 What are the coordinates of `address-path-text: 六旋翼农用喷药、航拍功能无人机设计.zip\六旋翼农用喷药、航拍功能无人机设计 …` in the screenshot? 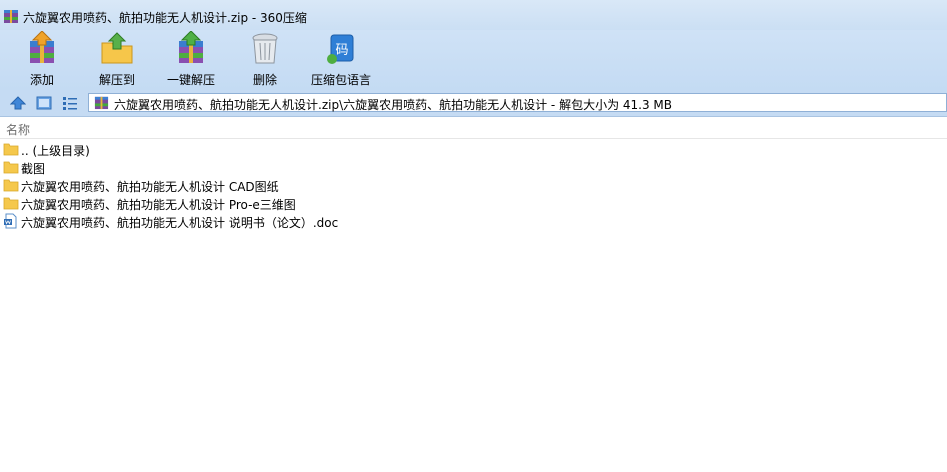 It's located at (393, 105).